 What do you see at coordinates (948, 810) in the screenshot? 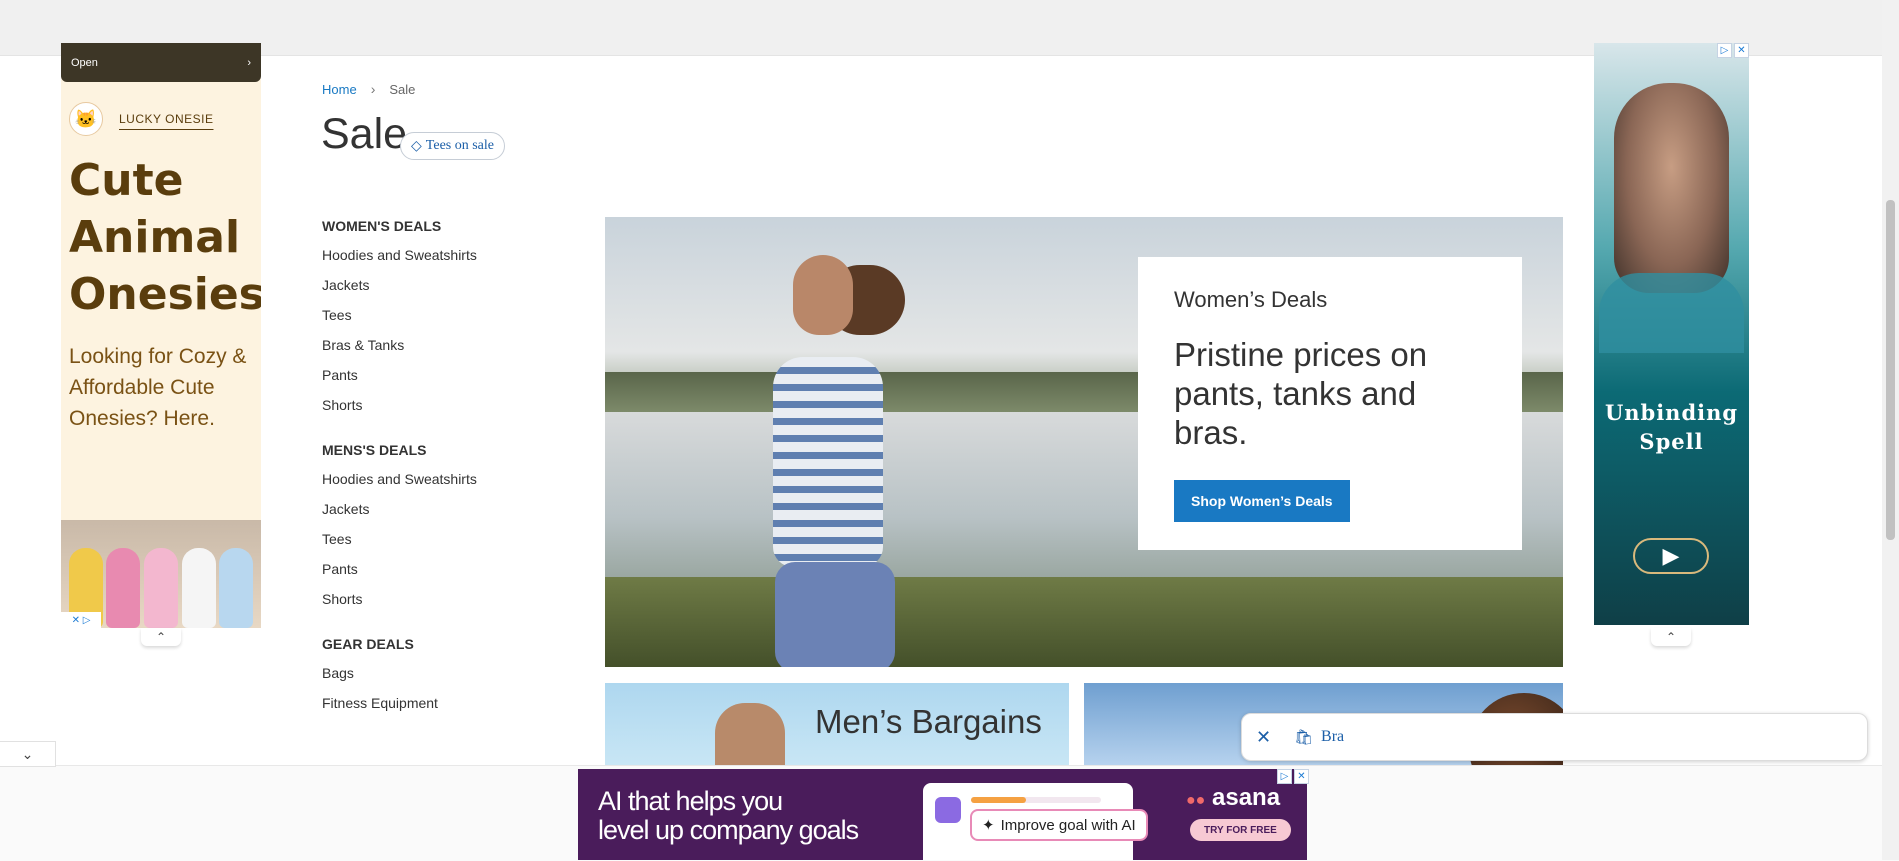
I see `user-icon` at bounding box center [948, 810].